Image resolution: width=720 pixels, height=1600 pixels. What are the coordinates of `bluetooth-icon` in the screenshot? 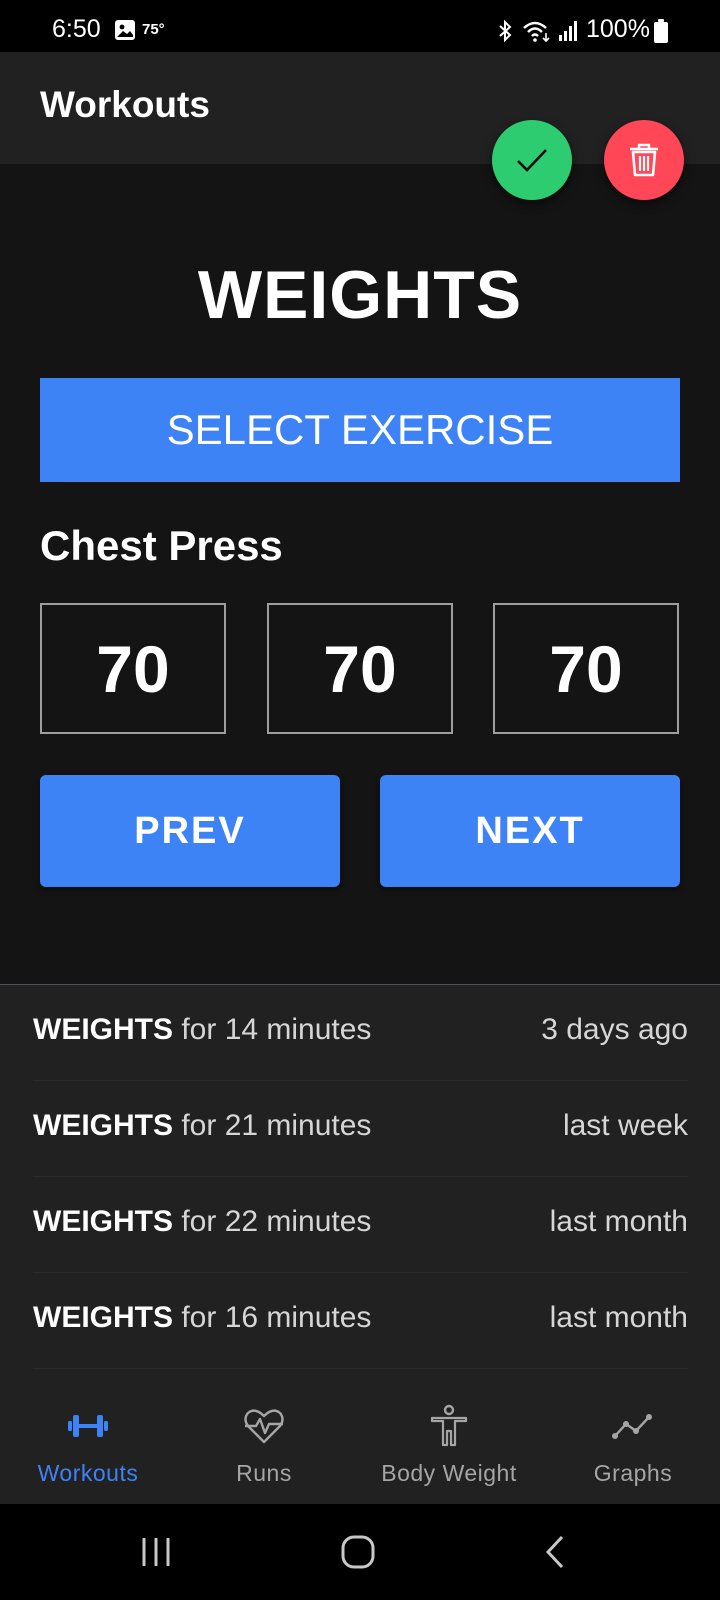 It's located at (505, 31).